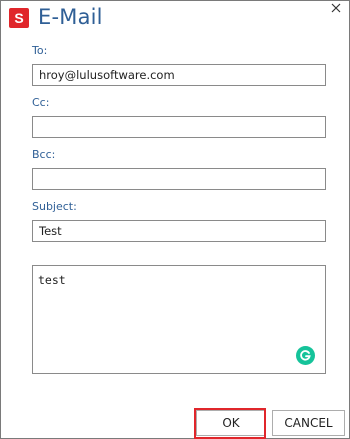  Describe the element at coordinates (179, 179) in the screenshot. I see `bcc-field` at that location.